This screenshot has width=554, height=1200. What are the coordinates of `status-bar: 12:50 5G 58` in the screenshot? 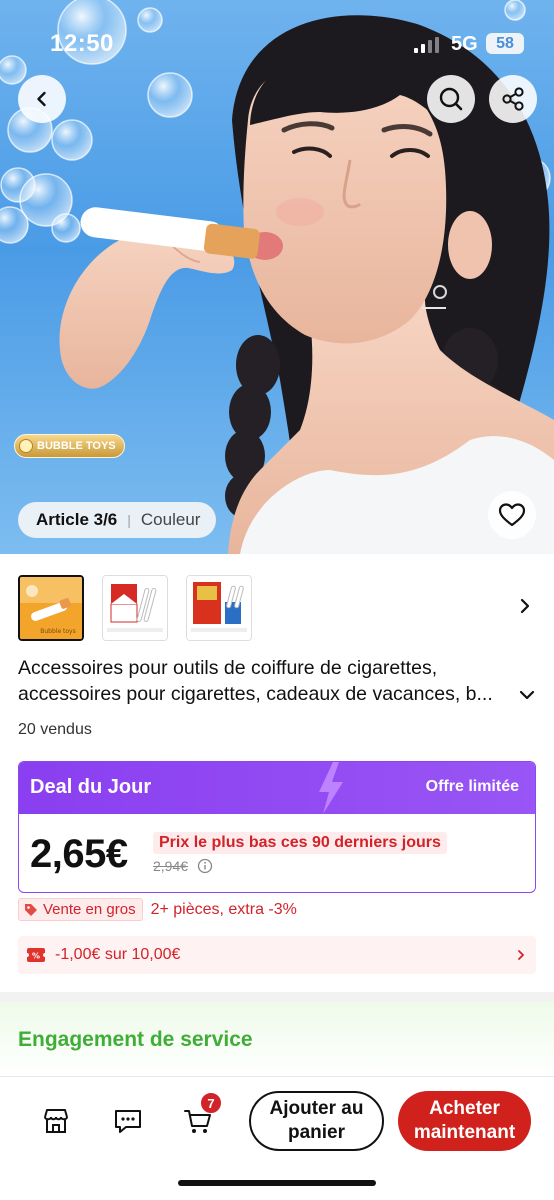 It's located at (277, 45).